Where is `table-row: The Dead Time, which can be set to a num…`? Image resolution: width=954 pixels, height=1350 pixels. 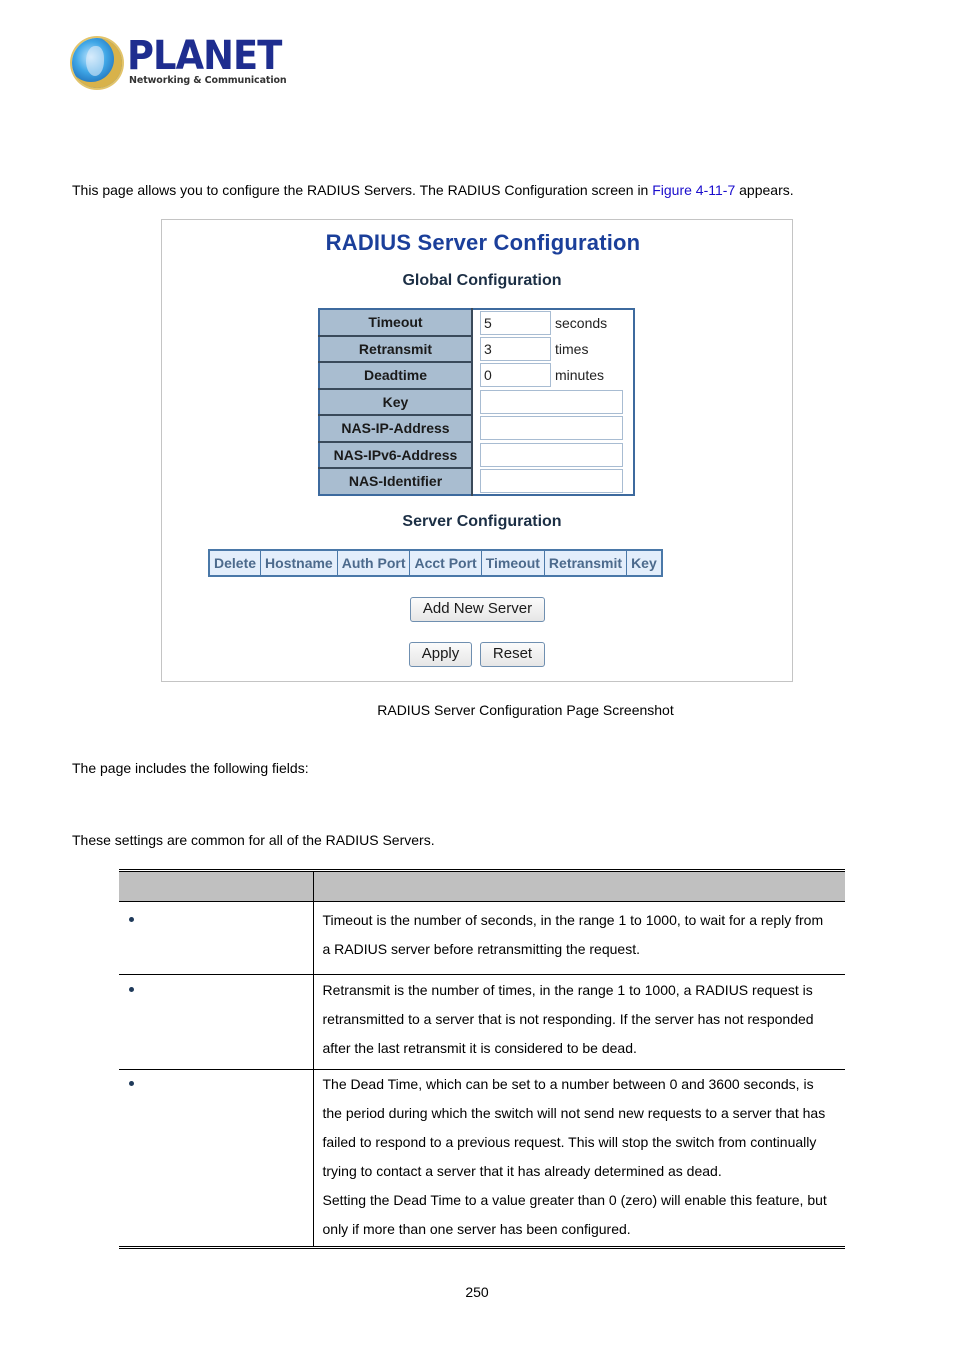 table-row: The Dead Time, which can be set to a num… is located at coordinates (482, 1159).